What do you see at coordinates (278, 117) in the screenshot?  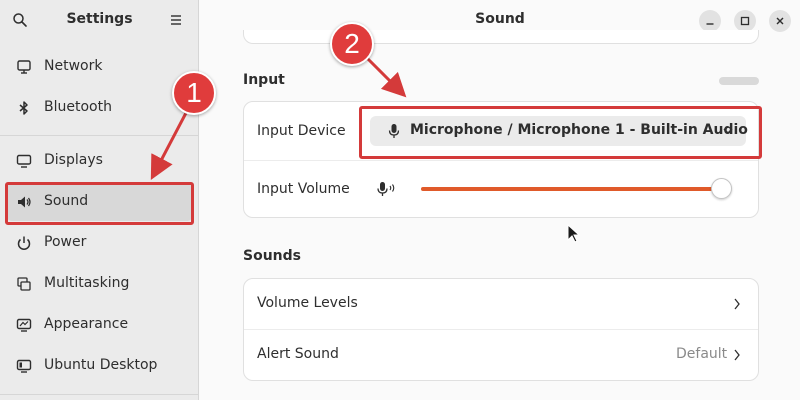 I see `annotation-arrows` at bounding box center [278, 117].